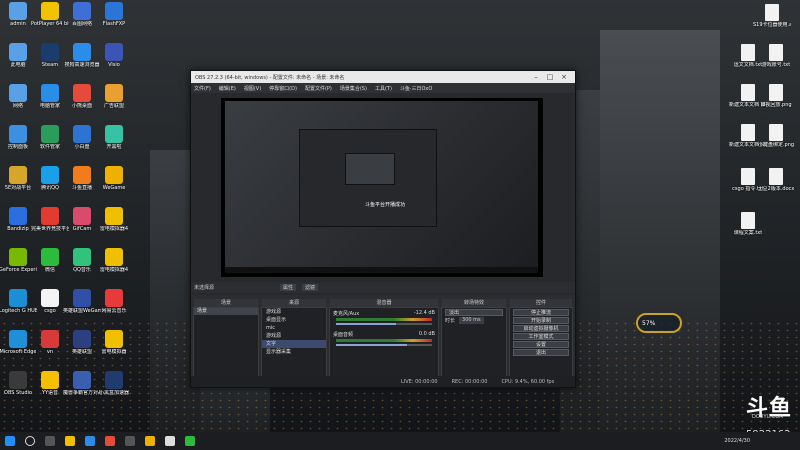  Describe the element at coordinates (18, 225) in the screenshot. I see `desktop-icon: Bandizip` at that location.